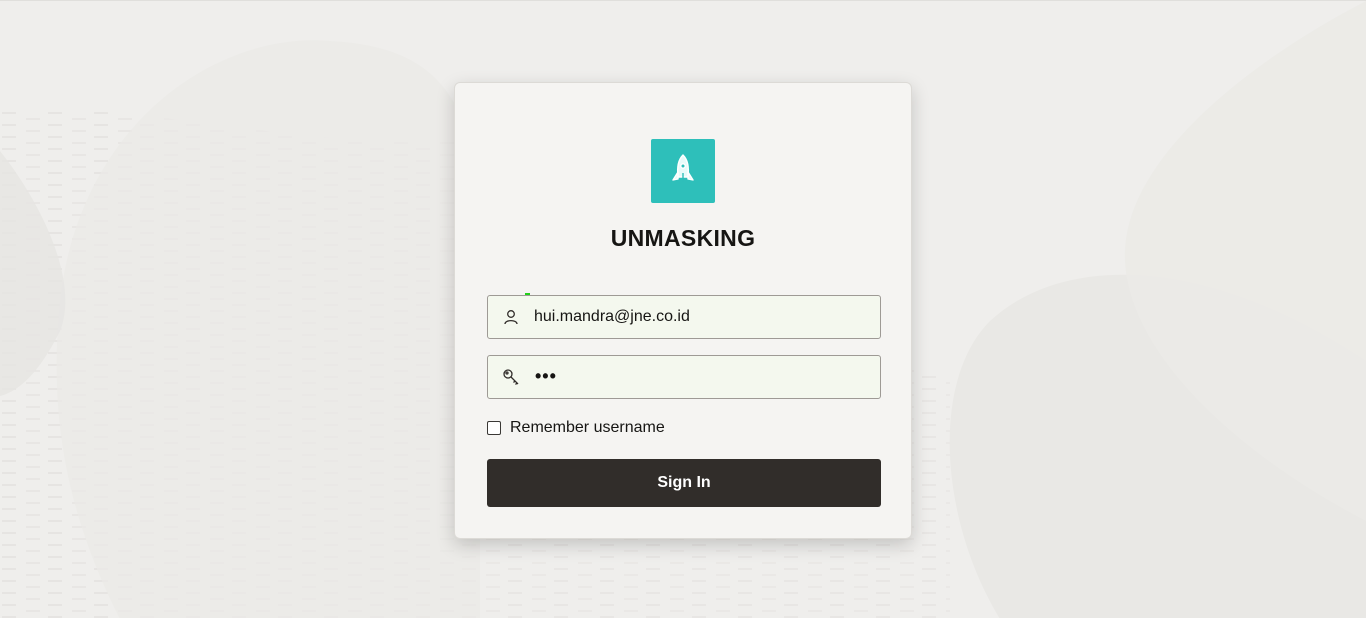 This screenshot has width=1366, height=618. What do you see at coordinates (684, 483) in the screenshot?
I see `sign-in-button: Sign In` at bounding box center [684, 483].